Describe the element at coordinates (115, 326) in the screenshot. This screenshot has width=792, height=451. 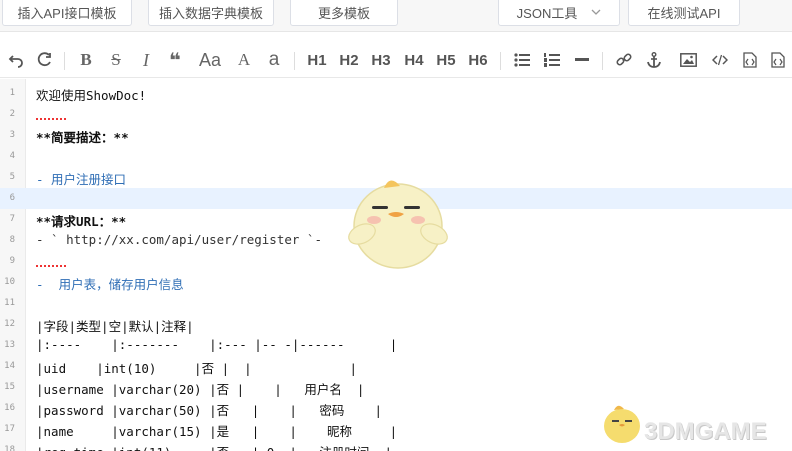
I see `line-text: |字段|类型|空|默认|注释|` at that location.